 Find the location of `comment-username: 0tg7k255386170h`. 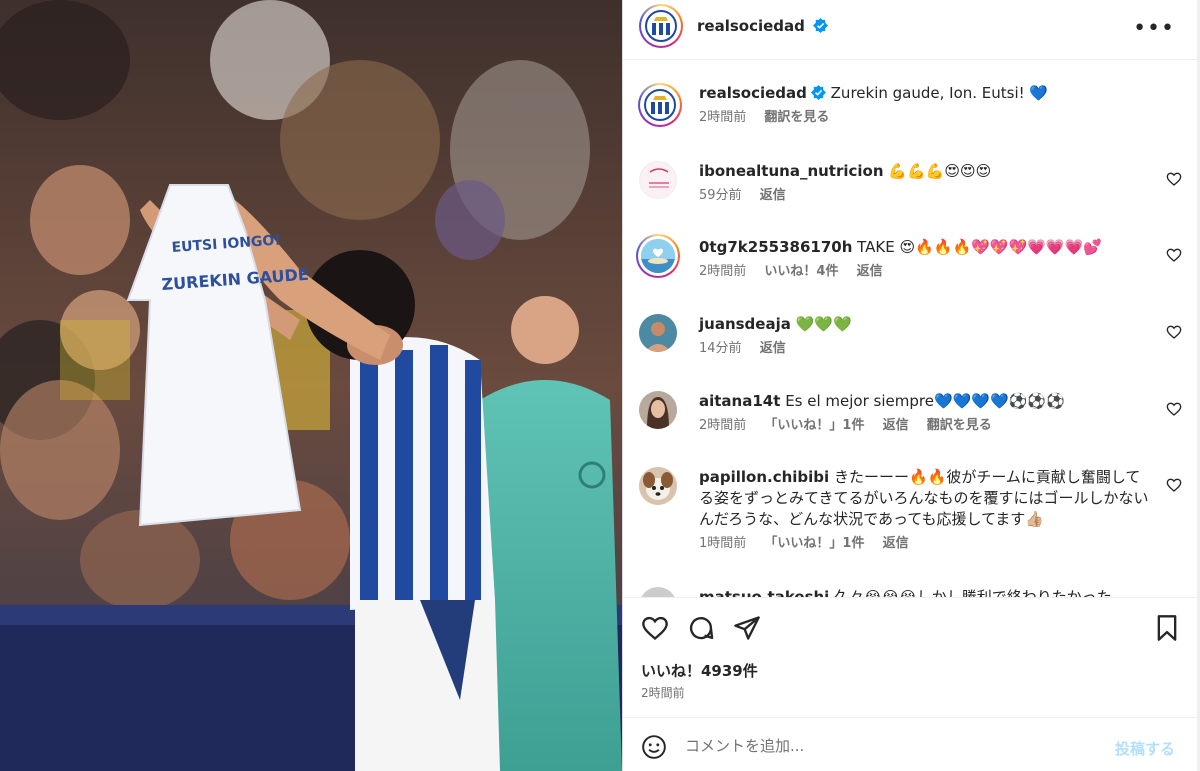

comment-username: 0tg7k255386170h is located at coordinates (775, 247).